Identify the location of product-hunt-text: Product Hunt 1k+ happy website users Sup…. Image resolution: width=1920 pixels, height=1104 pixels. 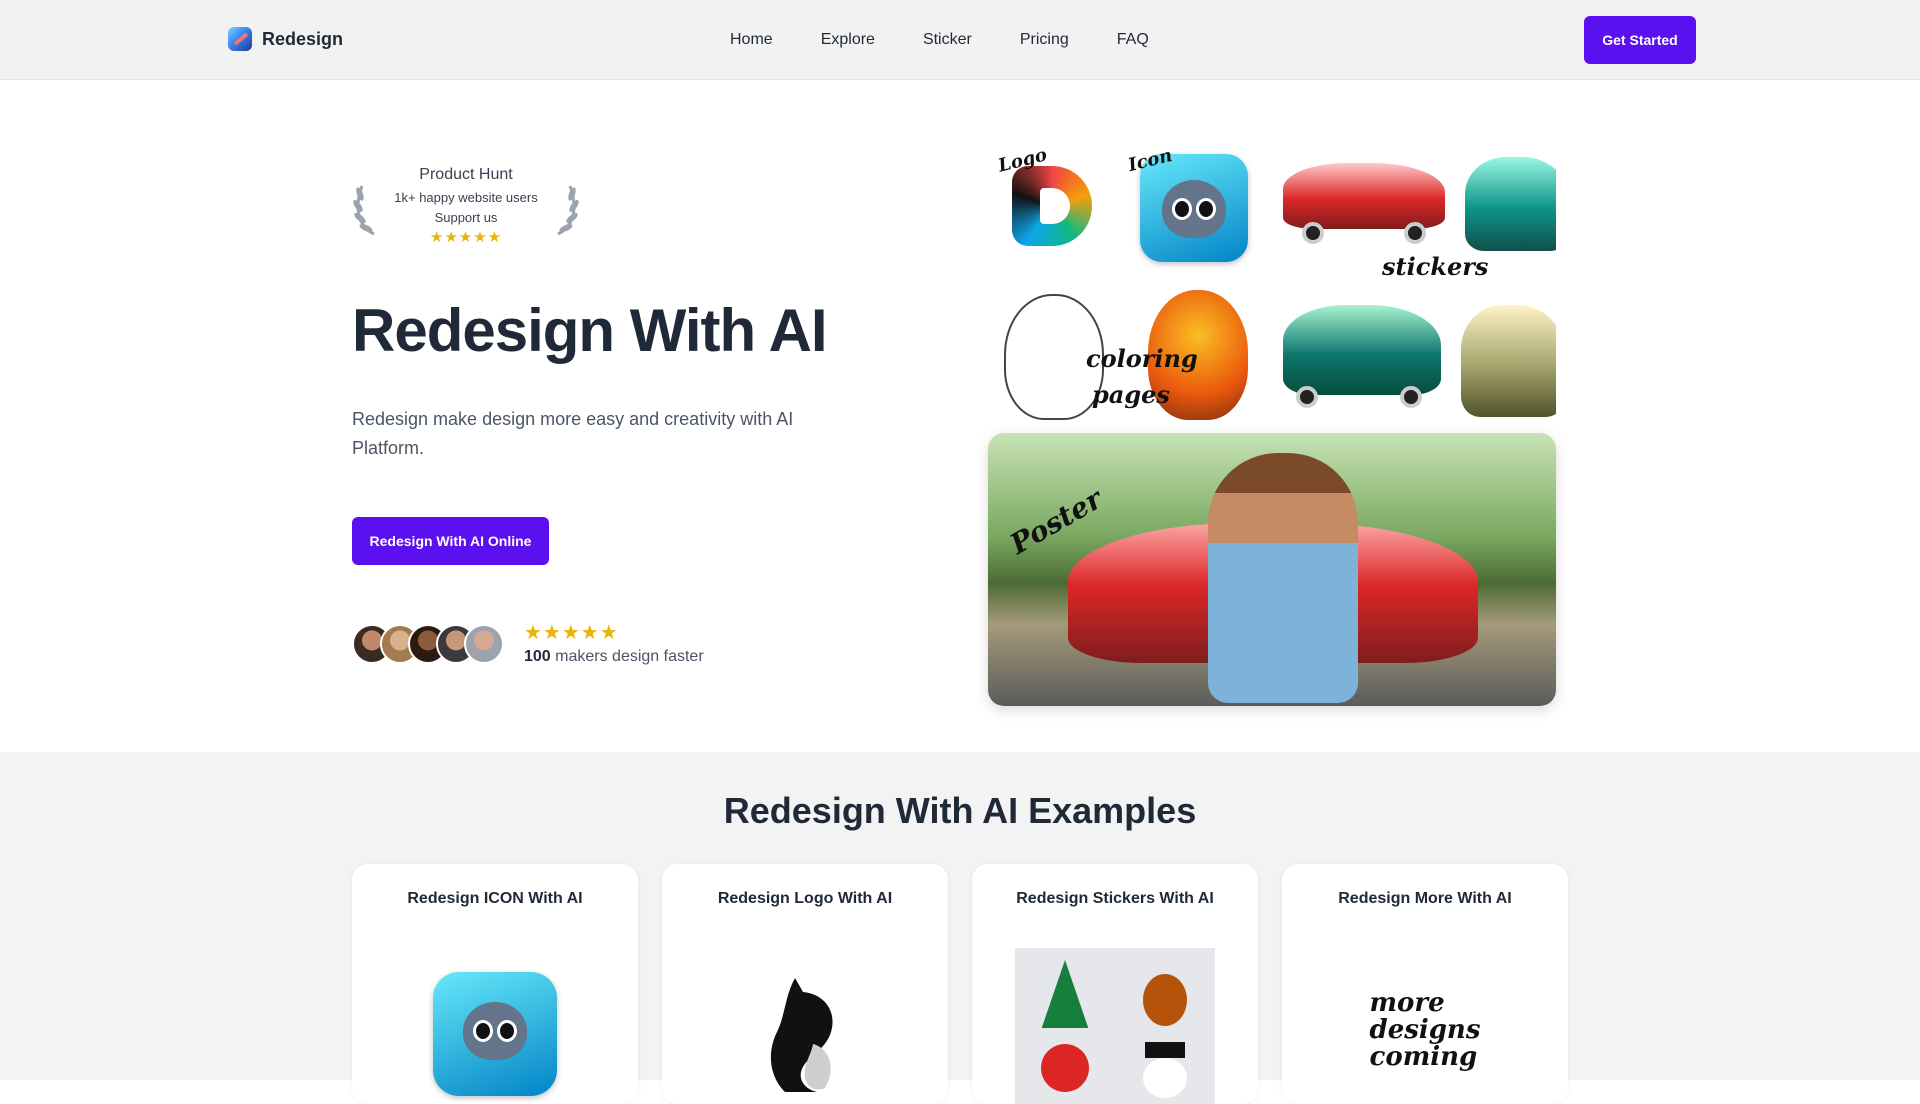
(466, 205).